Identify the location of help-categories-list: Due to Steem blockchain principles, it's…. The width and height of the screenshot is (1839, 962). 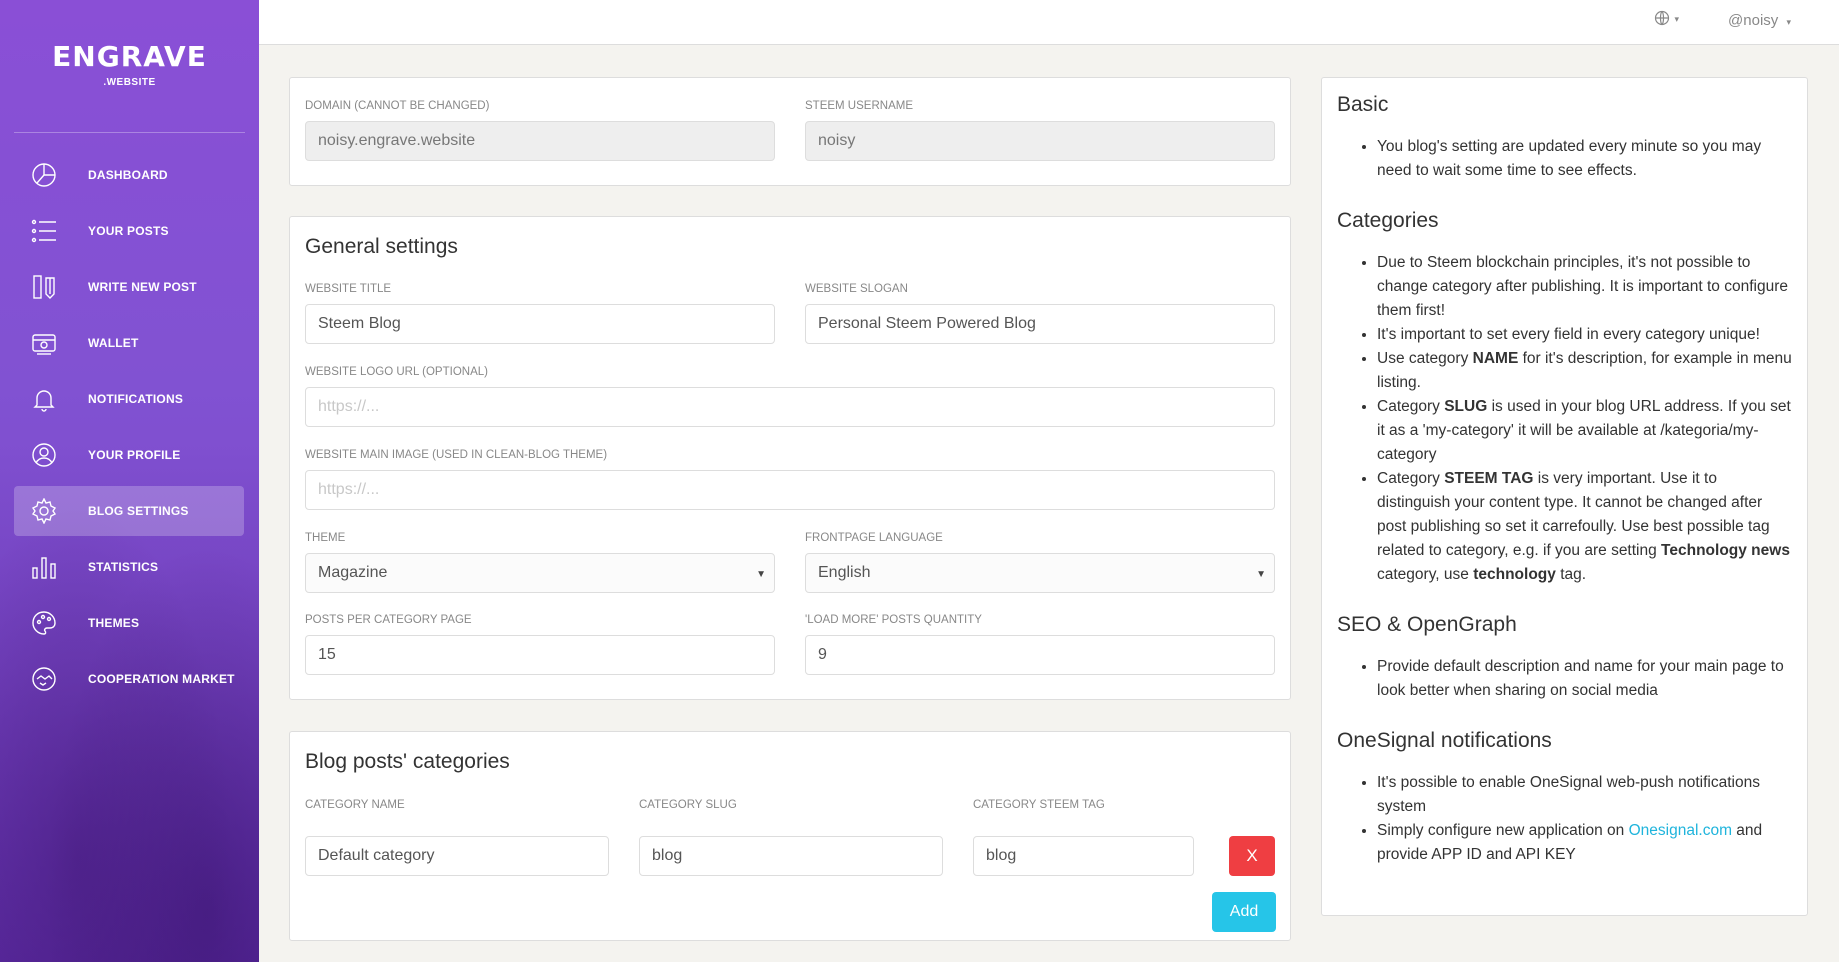
(1584, 419).